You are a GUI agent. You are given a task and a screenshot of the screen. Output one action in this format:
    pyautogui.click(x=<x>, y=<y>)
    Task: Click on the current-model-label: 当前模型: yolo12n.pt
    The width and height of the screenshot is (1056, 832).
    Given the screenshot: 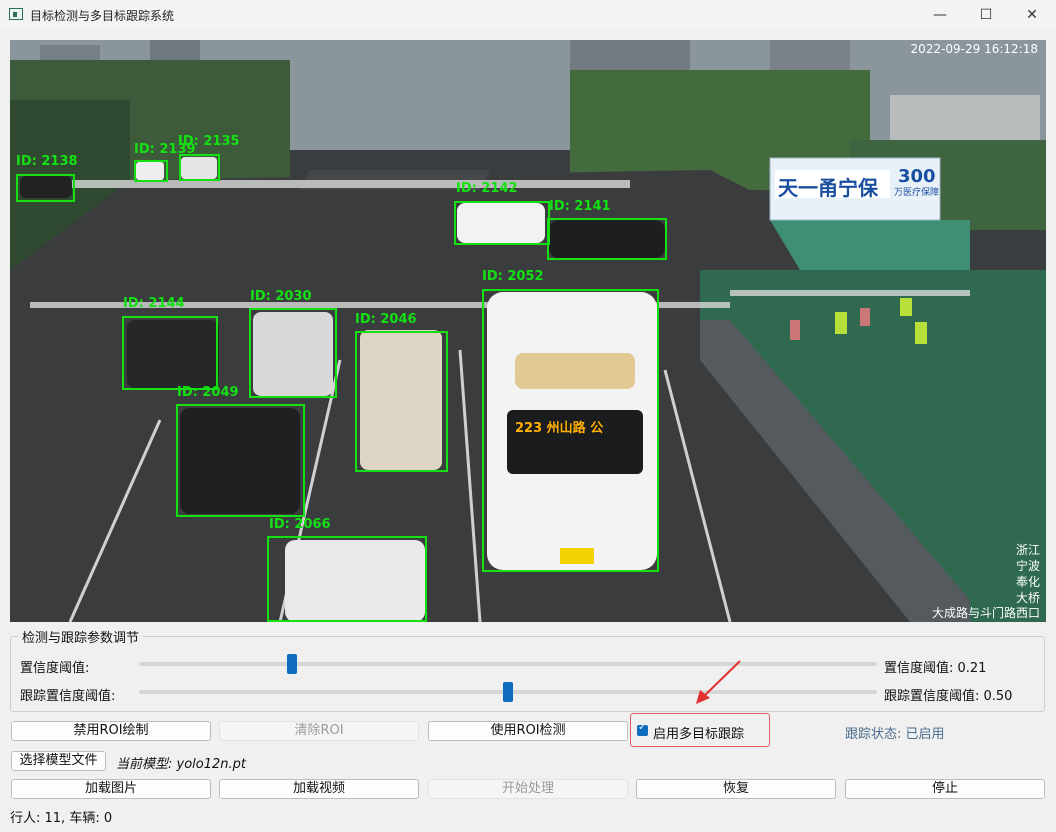 What is the action you would take?
    pyautogui.click(x=181, y=764)
    